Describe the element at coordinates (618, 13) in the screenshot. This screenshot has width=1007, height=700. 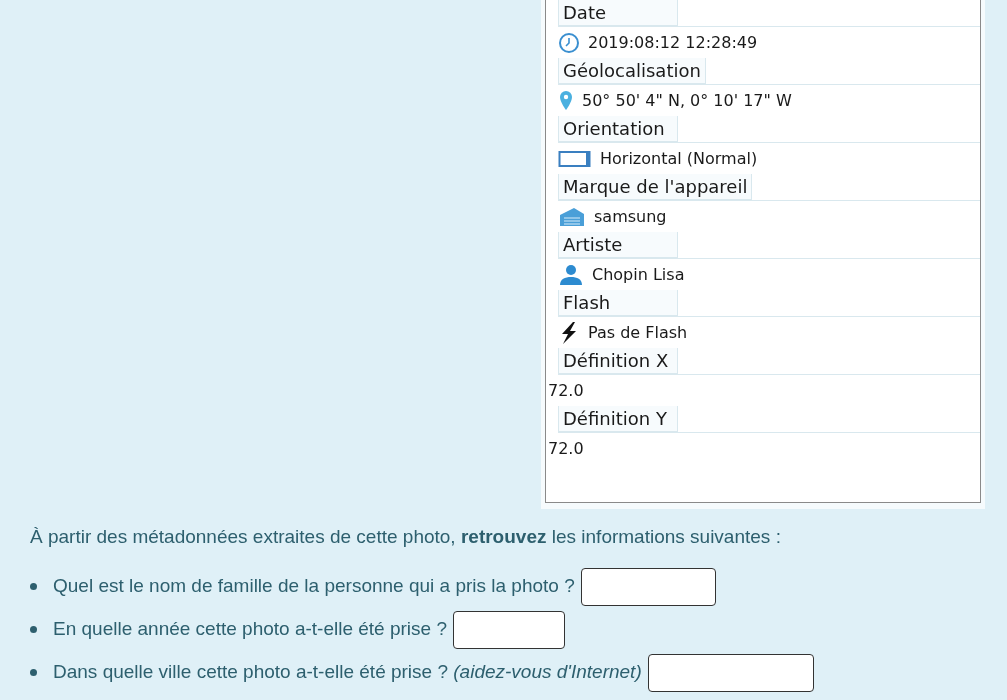
I see `field-label: Date` at that location.